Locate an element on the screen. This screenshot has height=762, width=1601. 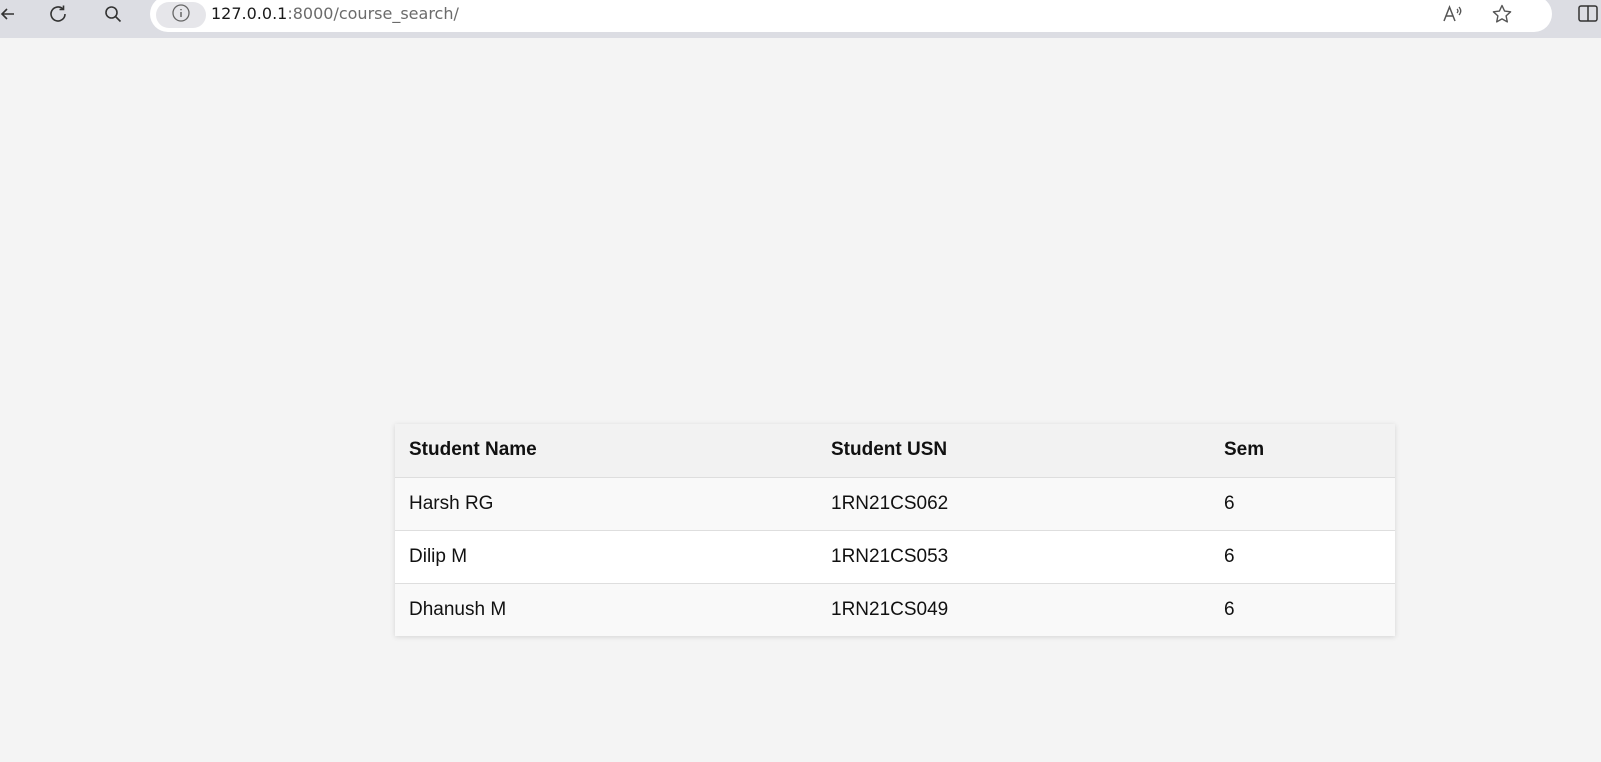
cell-student-usn: 1RN21CS053 is located at coordinates (1013, 557).